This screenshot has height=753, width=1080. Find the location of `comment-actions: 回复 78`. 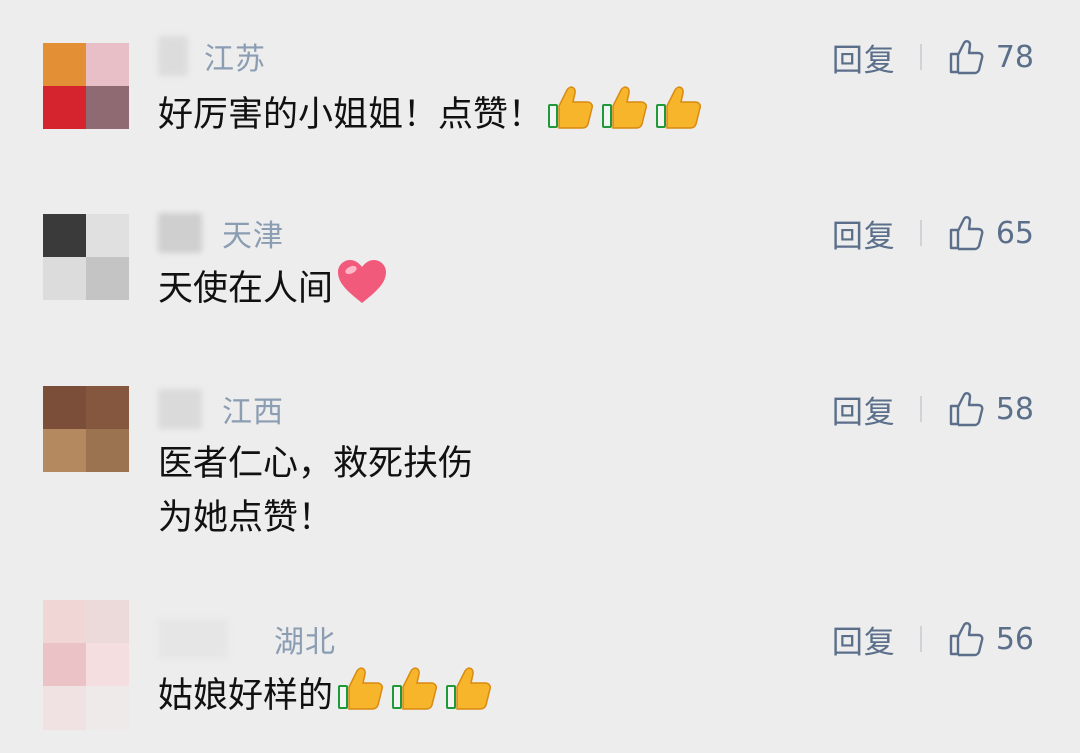

comment-actions: 回复 78 is located at coordinates (933, 57).